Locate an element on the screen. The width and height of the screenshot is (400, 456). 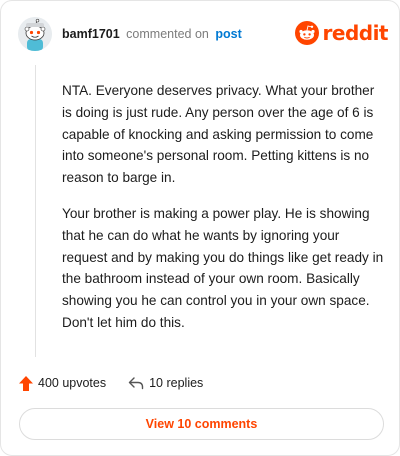
comment-meta: bamf1701 commented on post is located at coordinates (152, 34).